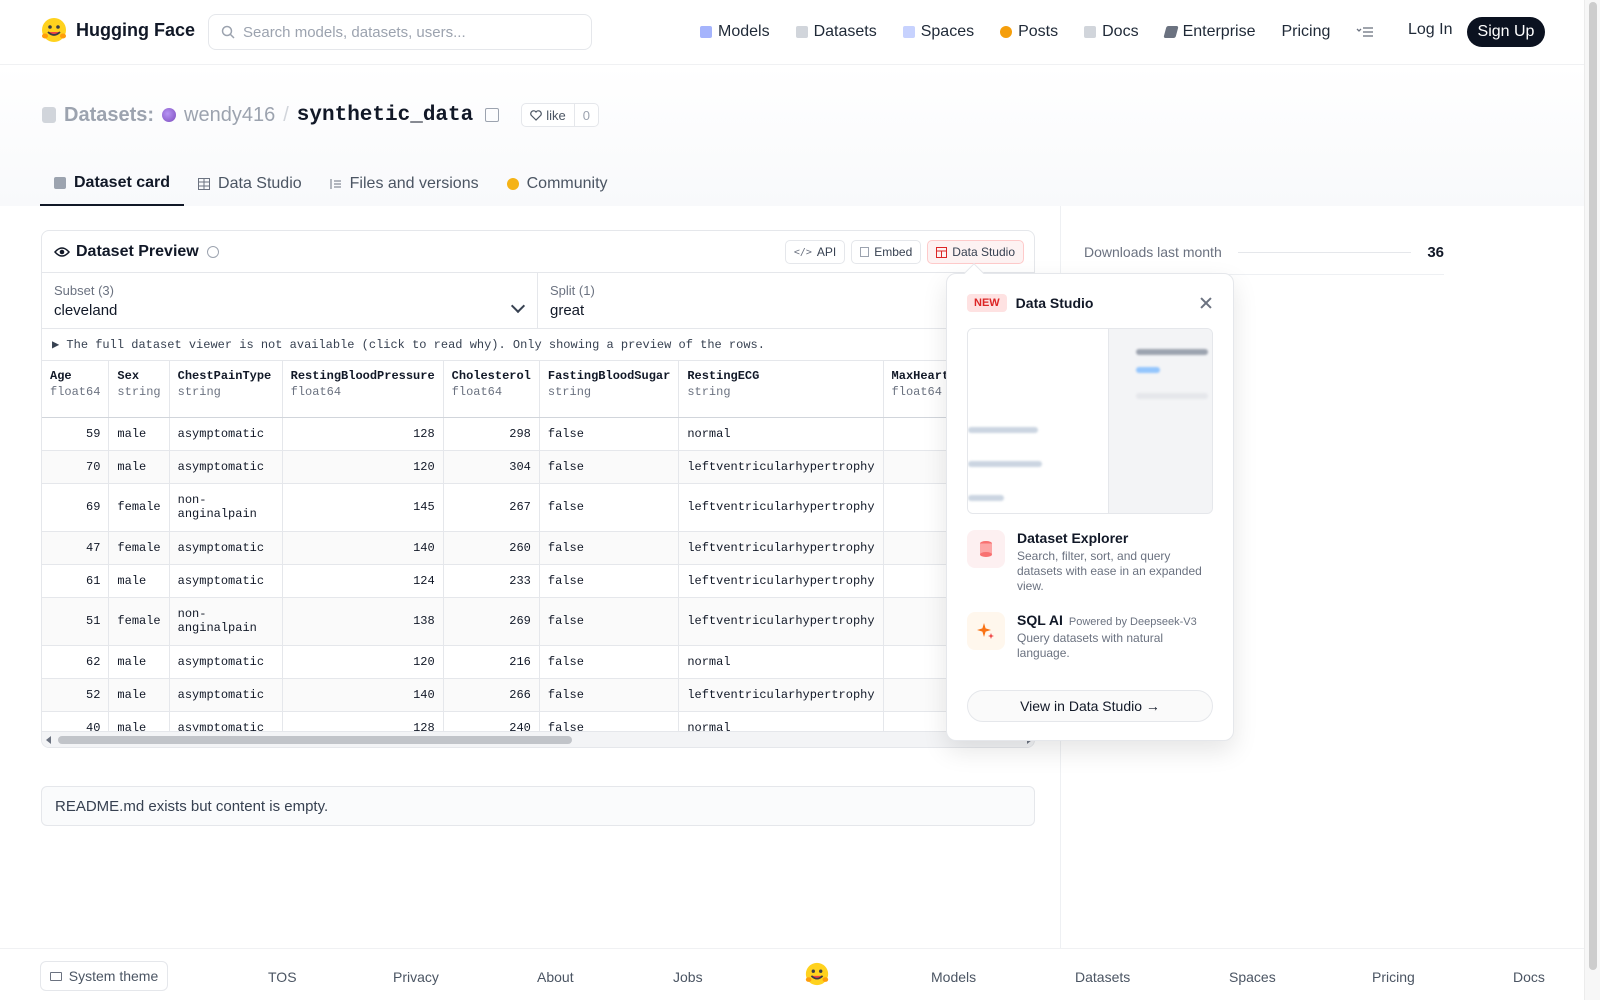  Describe the element at coordinates (1252, 977) in the screenshot. I see `footer-link-spaces: Spaces` at that location.